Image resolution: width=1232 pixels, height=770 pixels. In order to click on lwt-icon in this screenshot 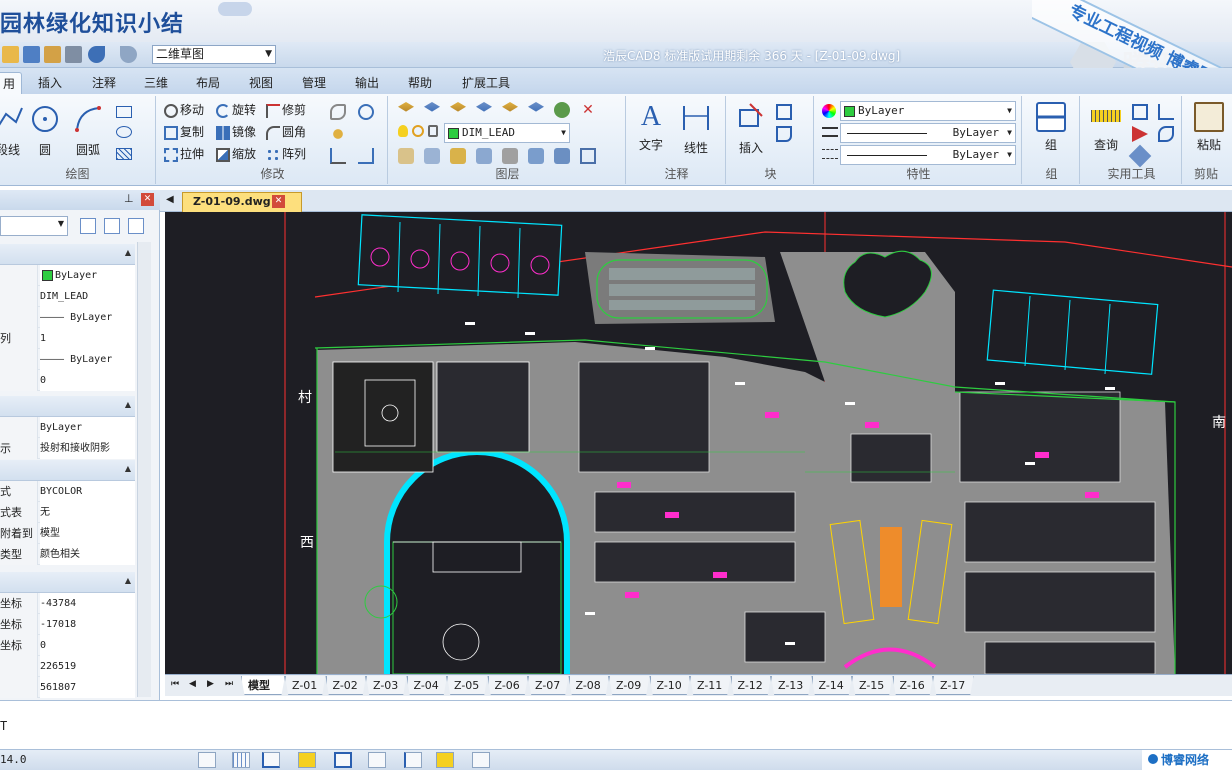, I will do `click(445, 760)`.